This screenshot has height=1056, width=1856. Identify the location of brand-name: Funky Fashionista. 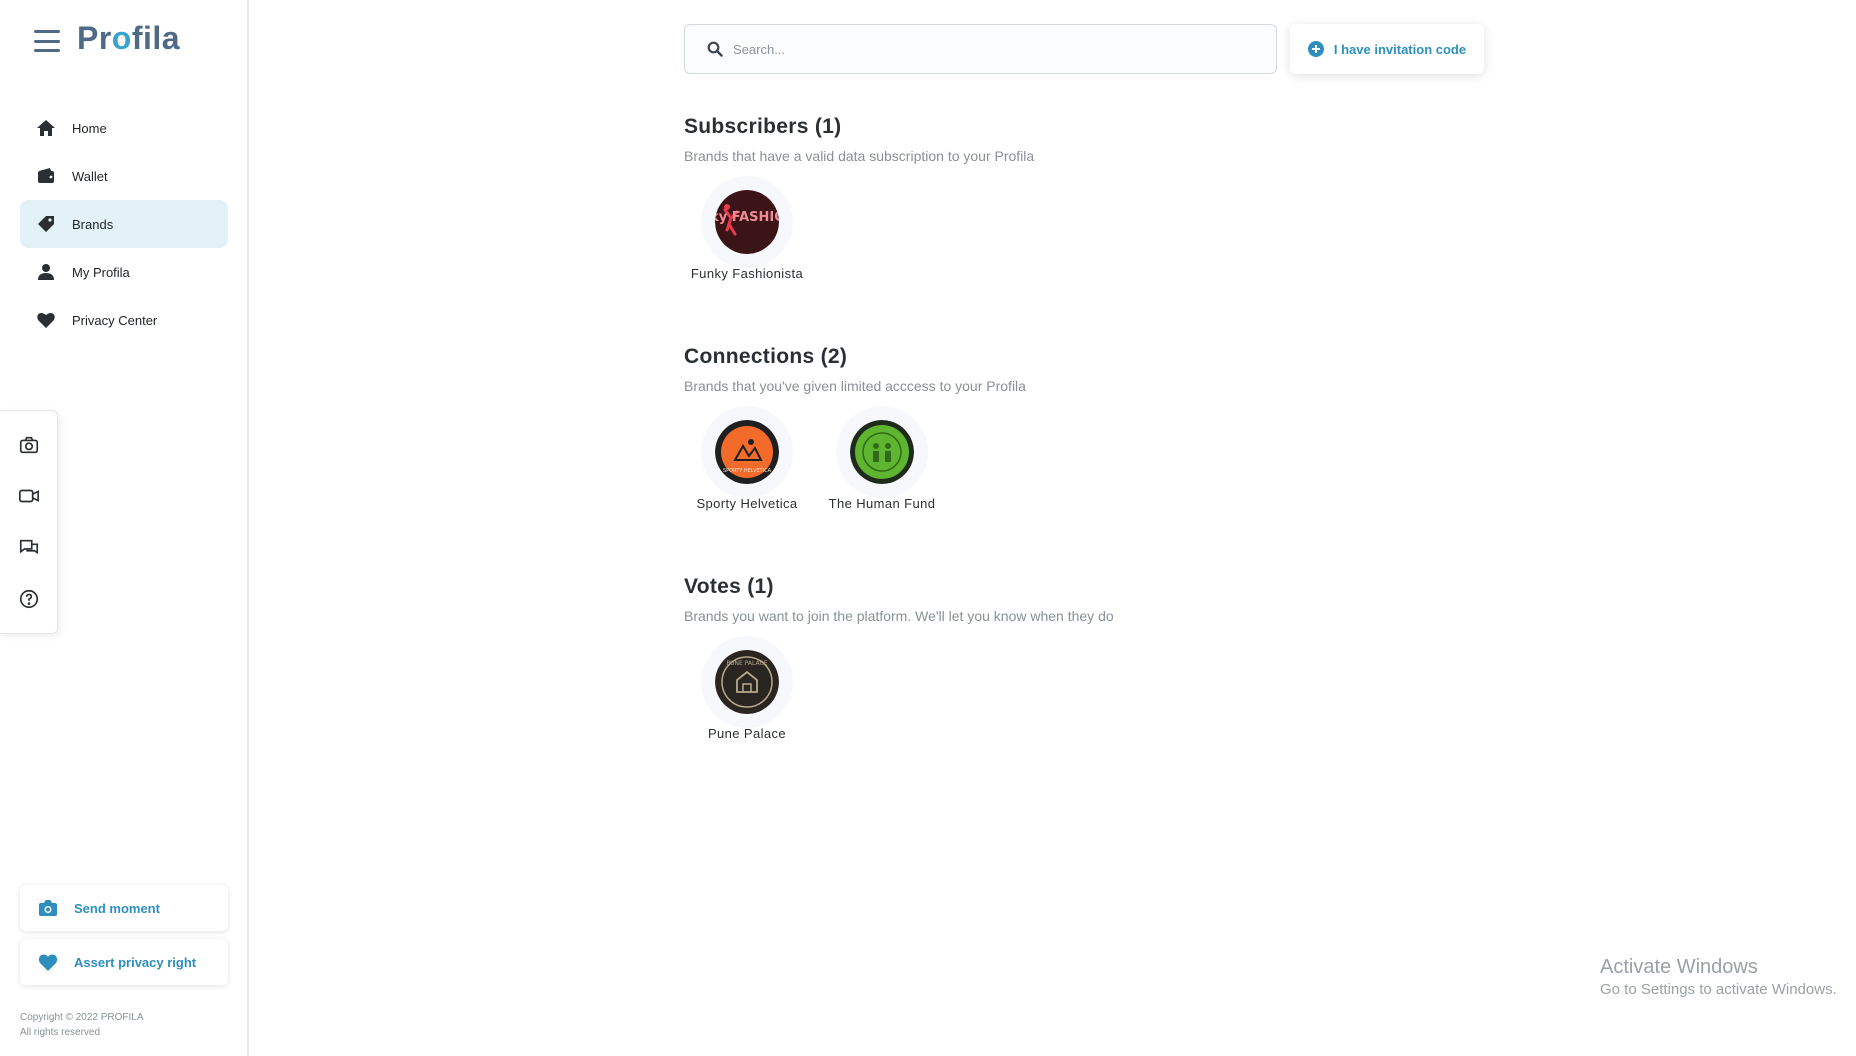
(747, 273).